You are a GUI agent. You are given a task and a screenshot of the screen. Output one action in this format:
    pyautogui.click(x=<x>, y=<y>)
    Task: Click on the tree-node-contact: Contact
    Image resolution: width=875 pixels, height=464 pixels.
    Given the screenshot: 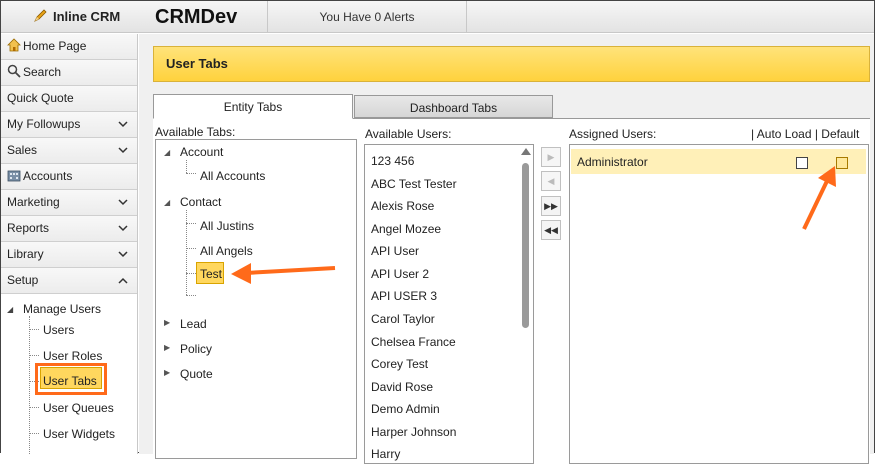 What is the action you would take?
    pyautogui.click(x=200, y=202)
    